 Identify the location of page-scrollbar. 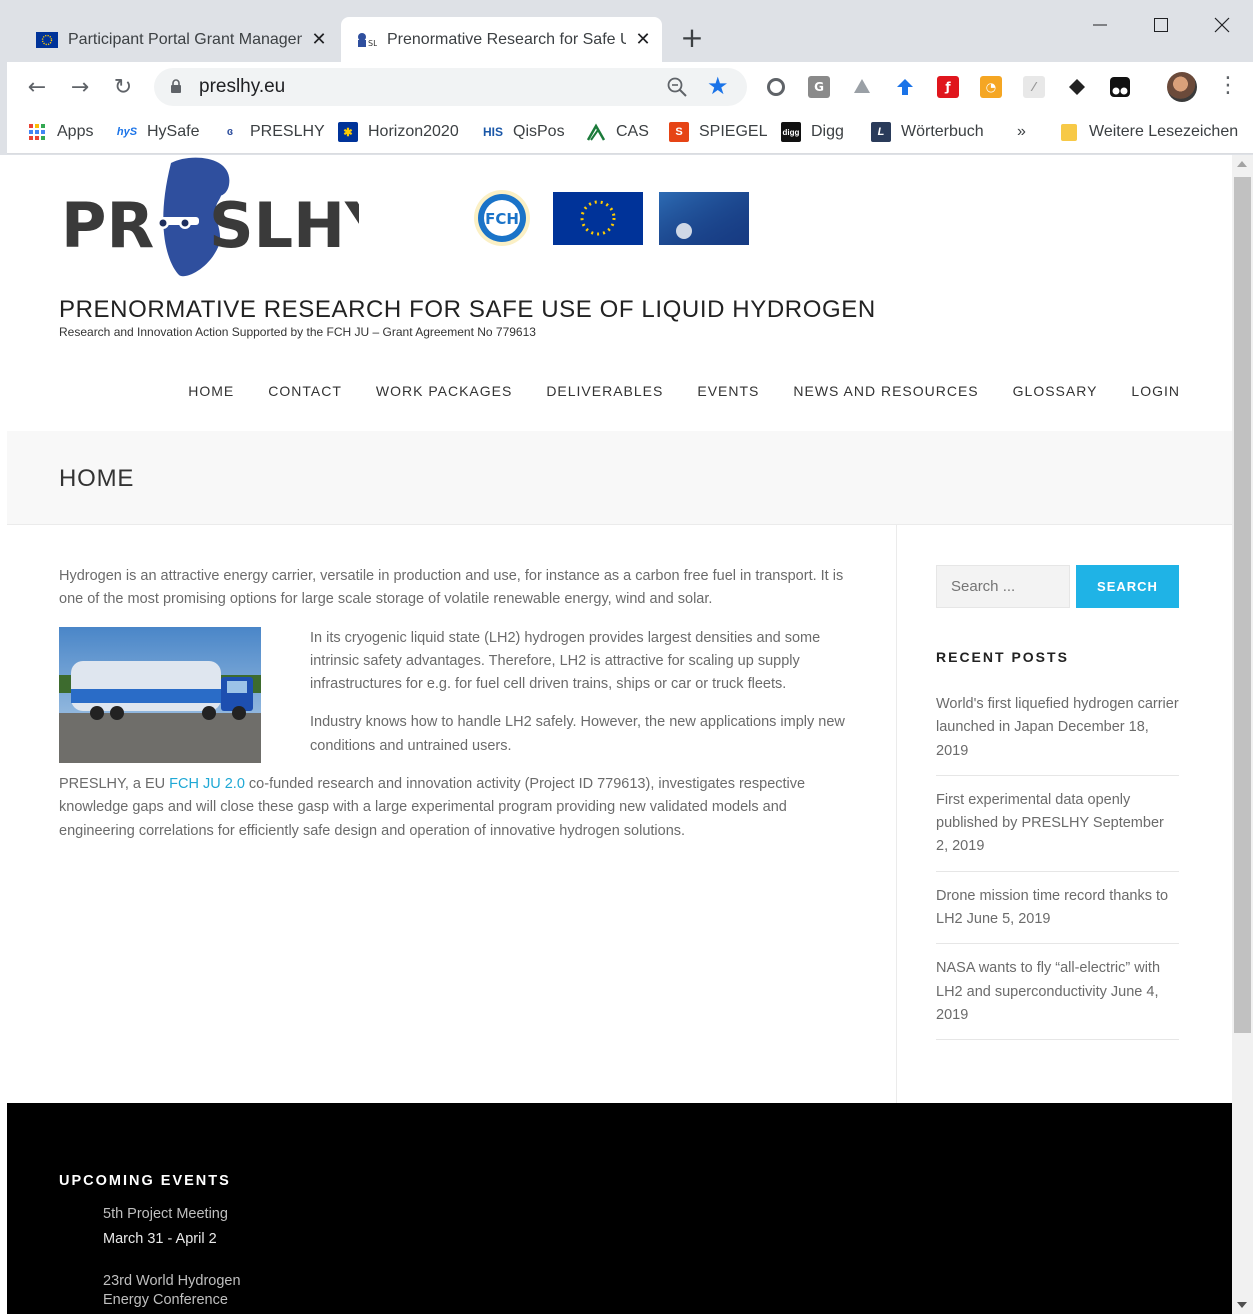
(1242, 734).